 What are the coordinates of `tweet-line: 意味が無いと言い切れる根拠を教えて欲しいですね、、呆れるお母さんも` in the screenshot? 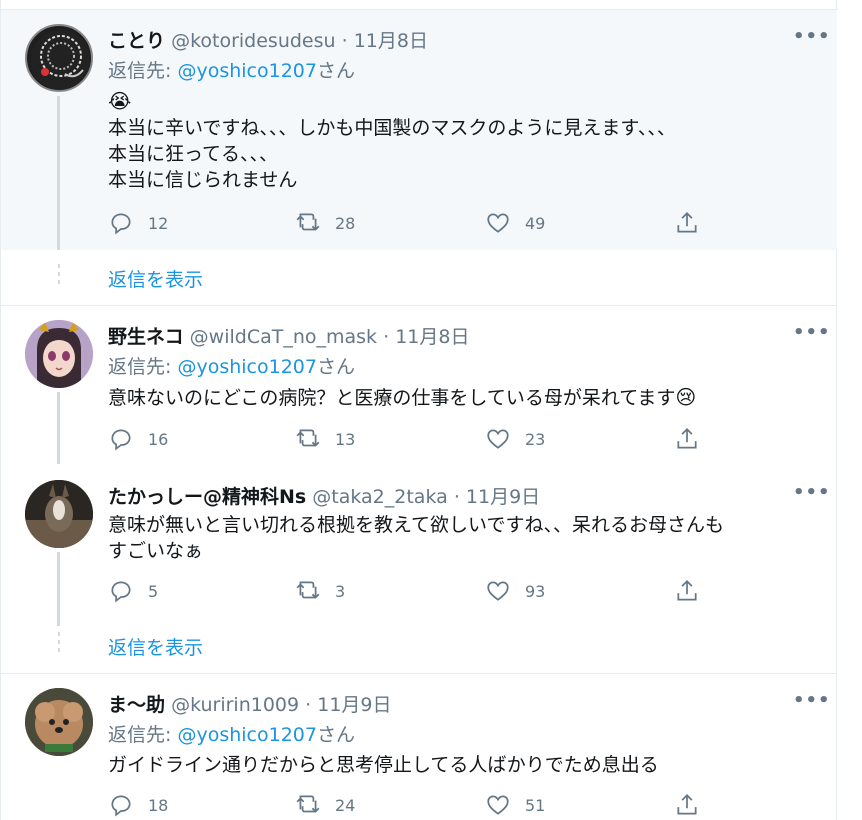 It's located at (416, 525).